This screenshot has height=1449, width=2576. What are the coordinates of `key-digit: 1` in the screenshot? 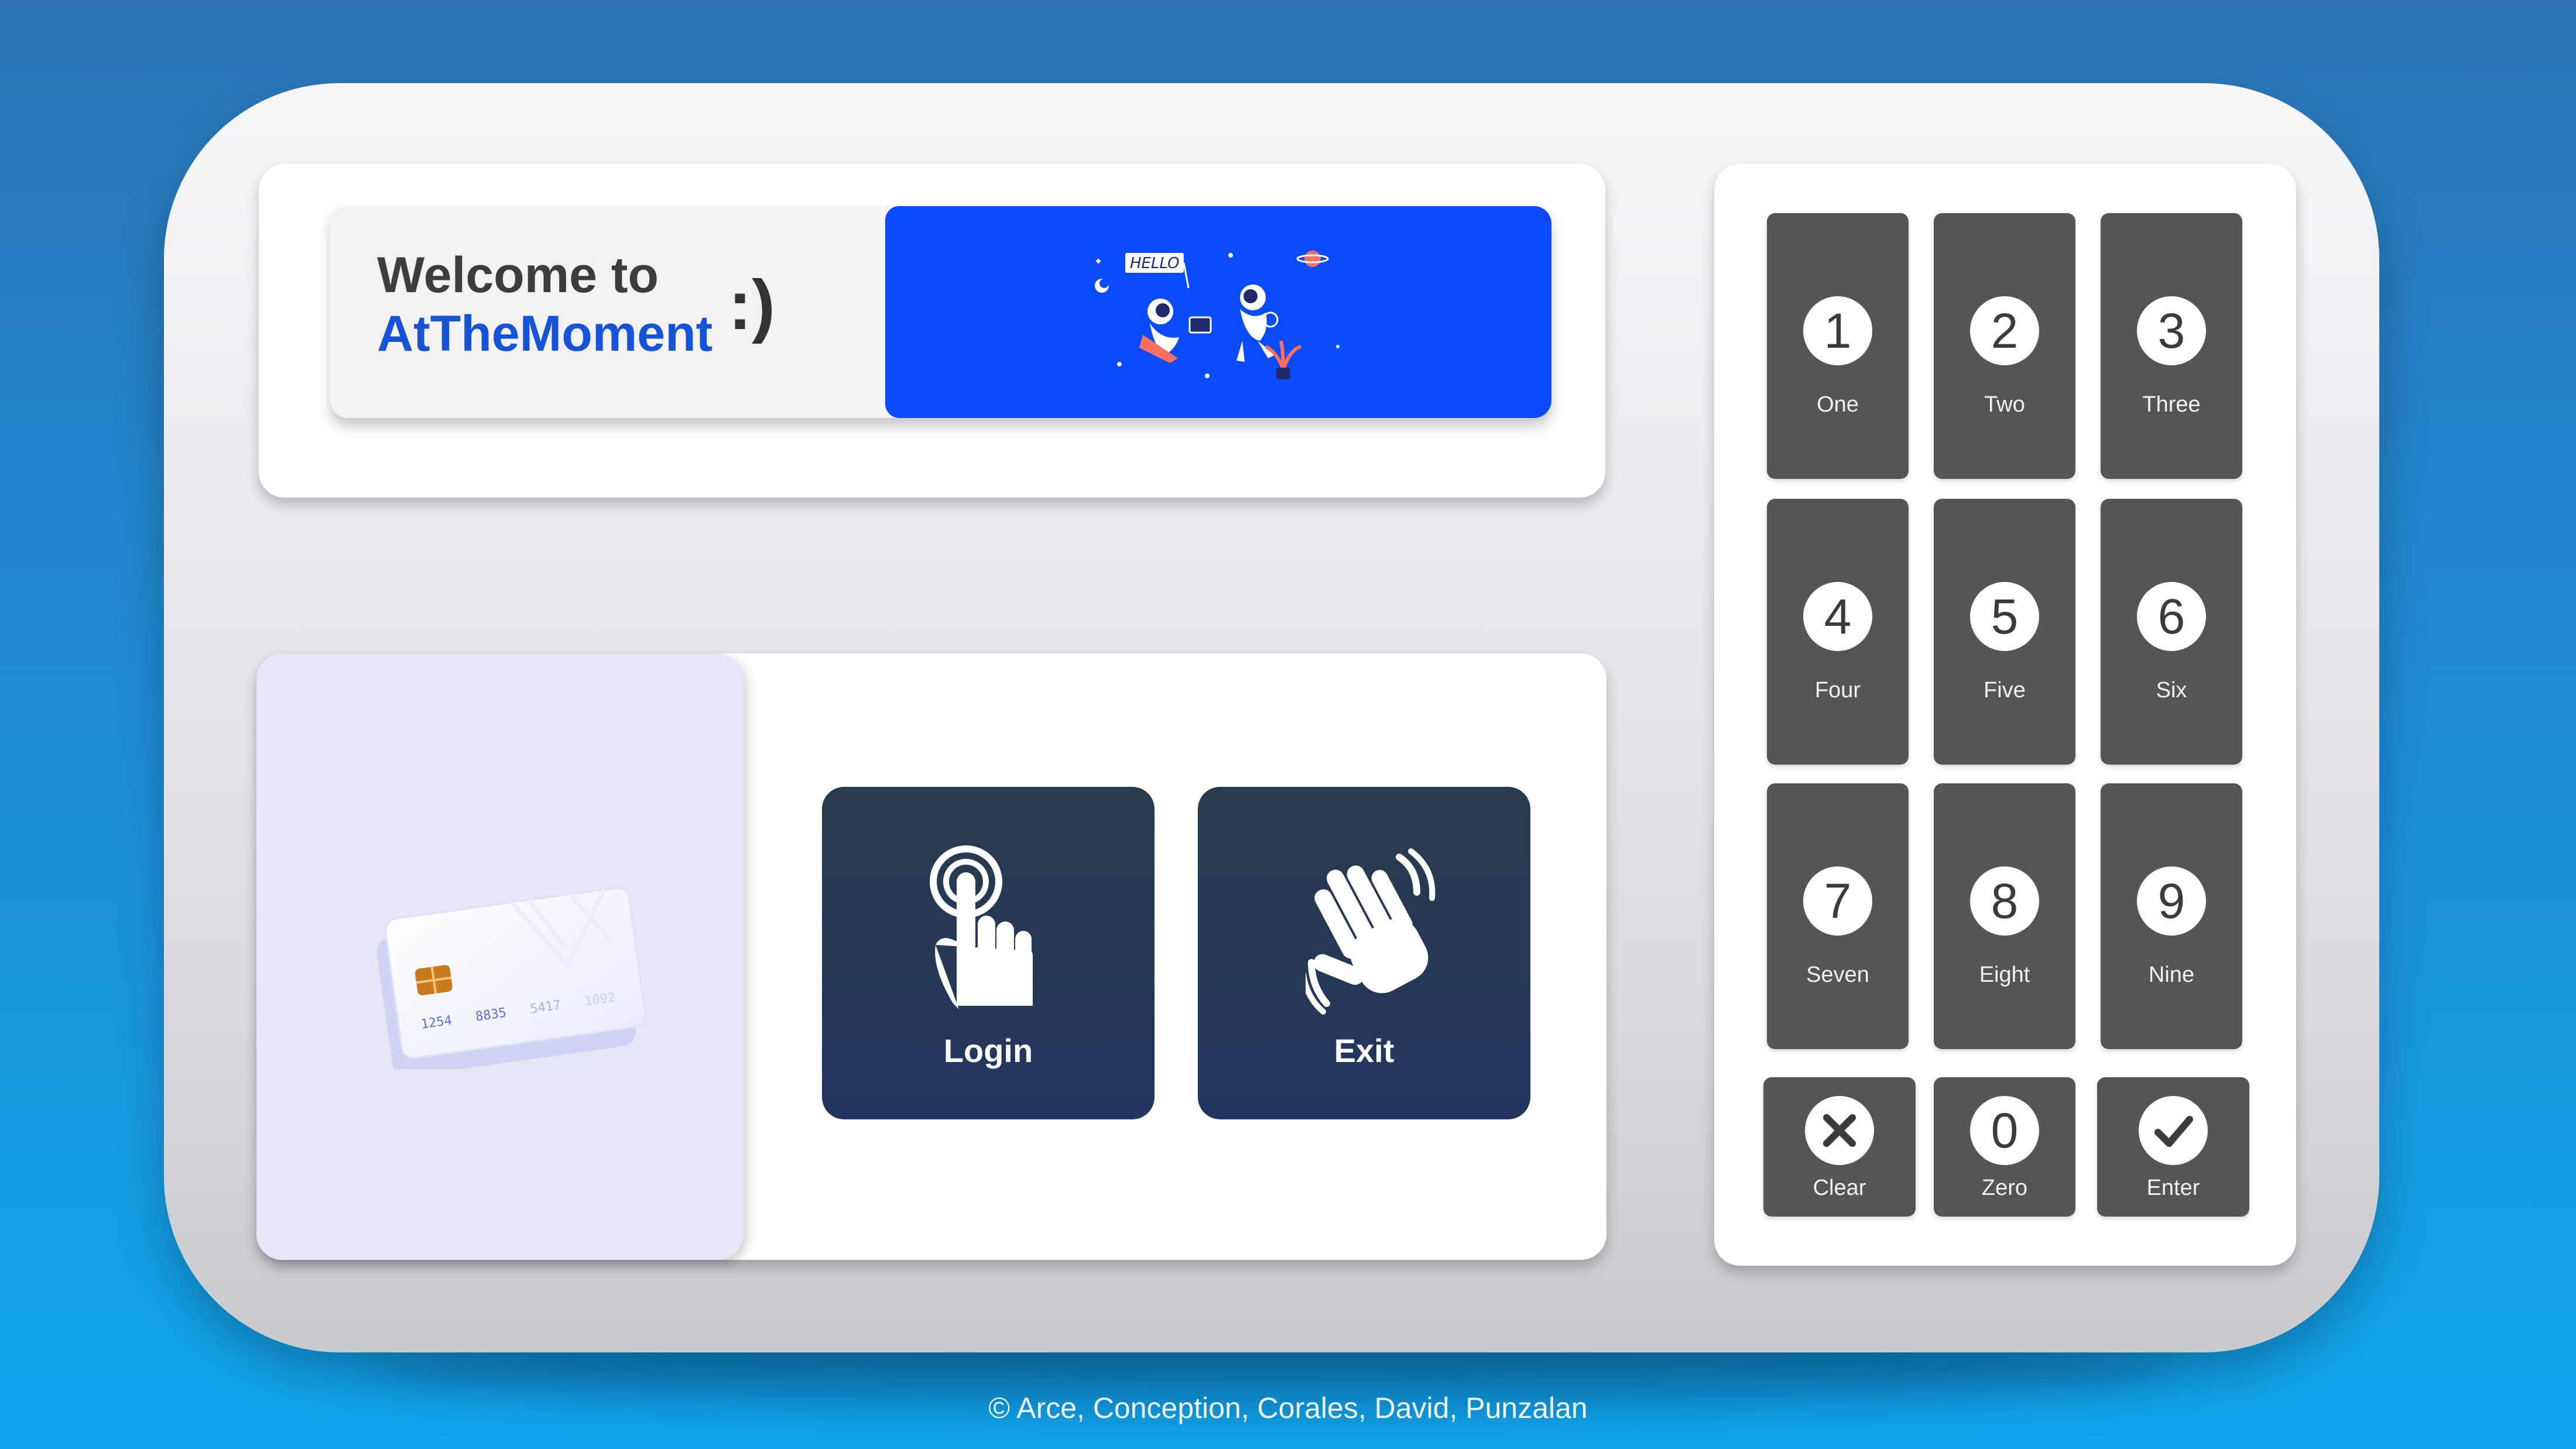 It's located at (1837, 330).